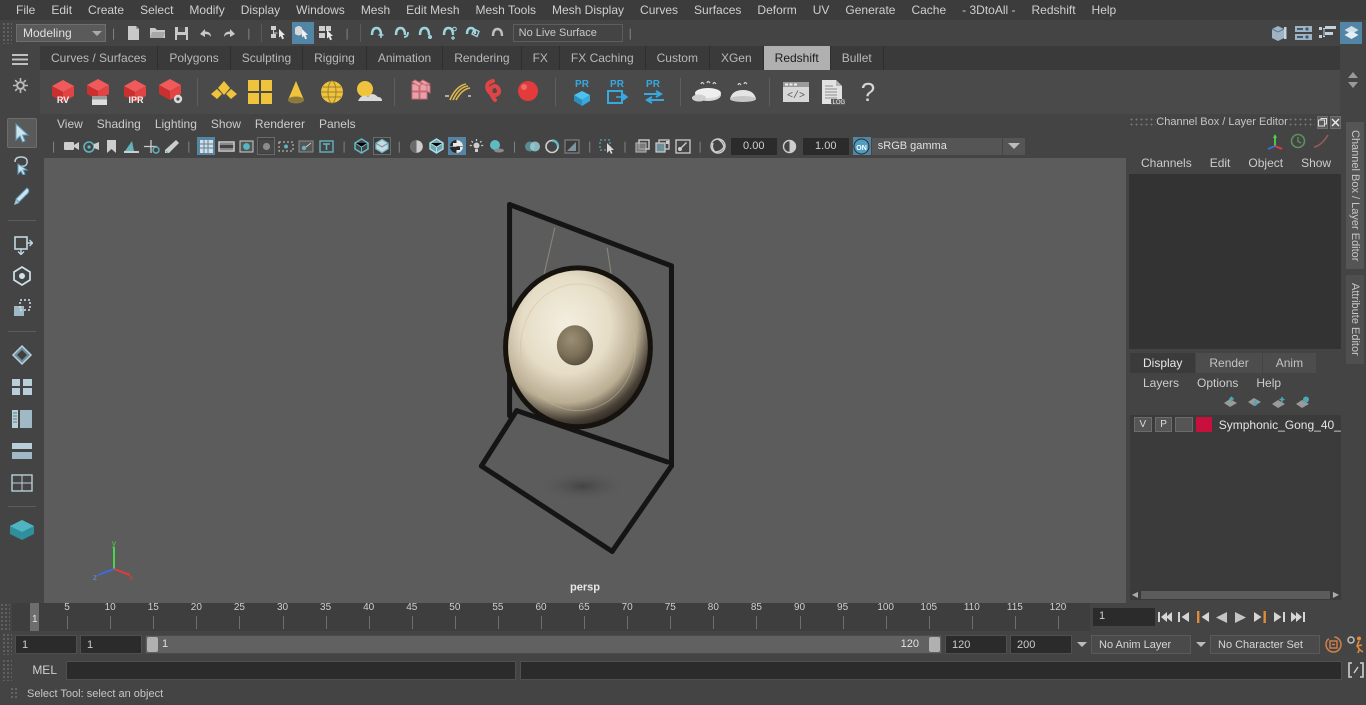 Image resolution: width=1366 pixels, height=705 pixels. What do you see at coordinates (22, 419) in the screenshot?
I see `persp-outliner-layout-icon` at bounding box center [22, 419].